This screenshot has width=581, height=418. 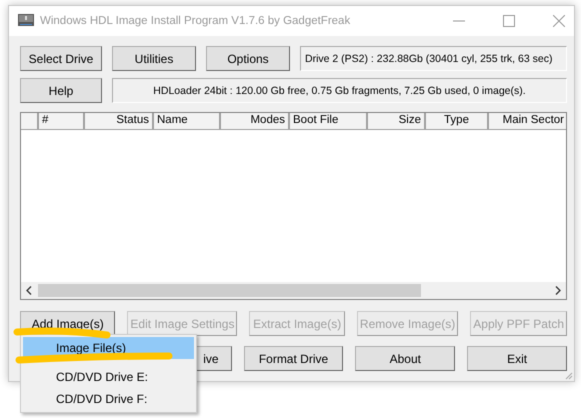 What do you see at coordinates (26, 21) in the screenshot?
I see `drive-icon` at bounding box center [26, 21].